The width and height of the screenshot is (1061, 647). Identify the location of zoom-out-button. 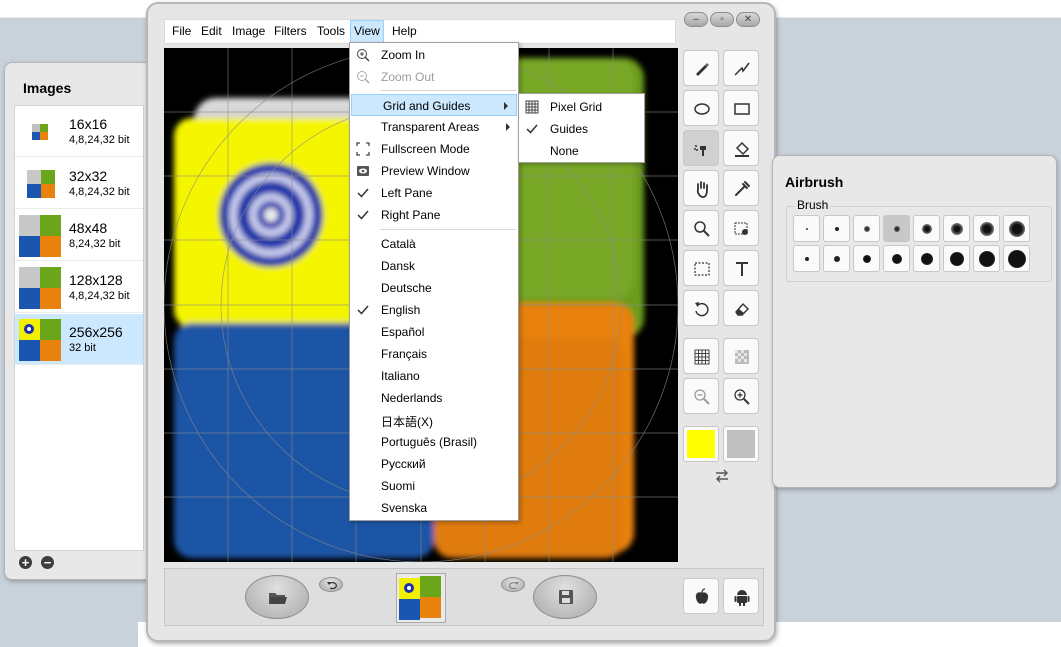
(701, 396).